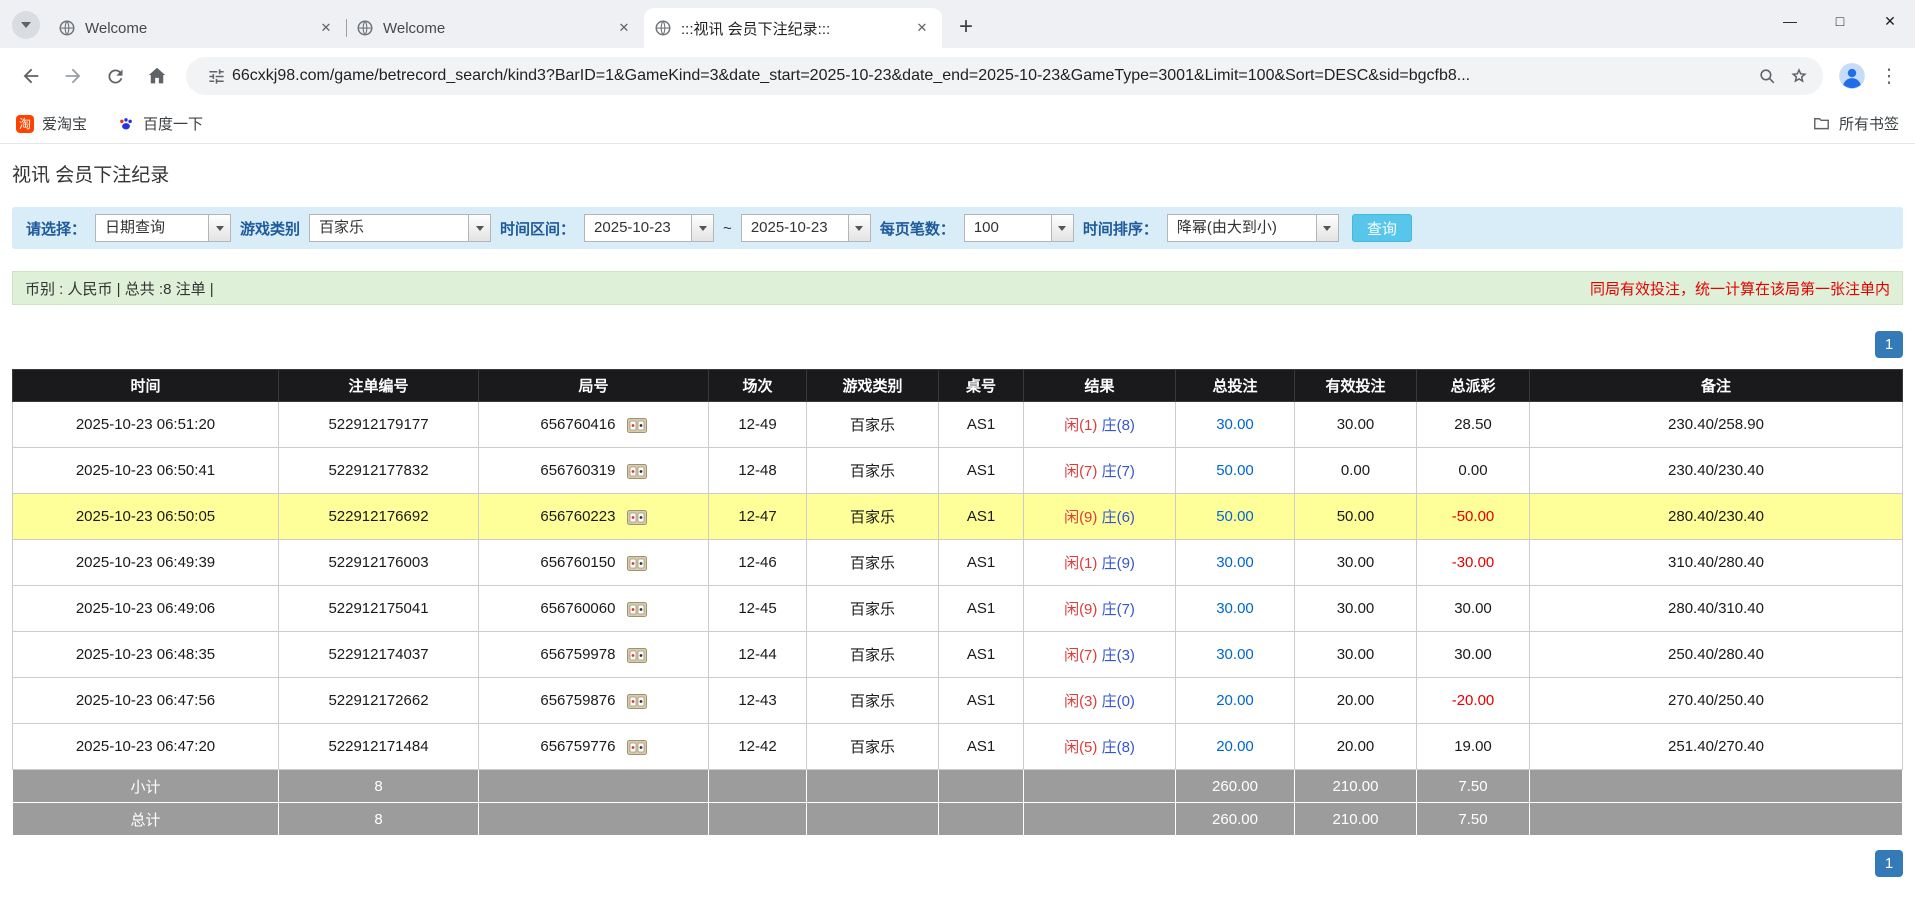  Describe the element at coordinates (593, 385) in the screenshot. I see `header-round: 局号` at that location.